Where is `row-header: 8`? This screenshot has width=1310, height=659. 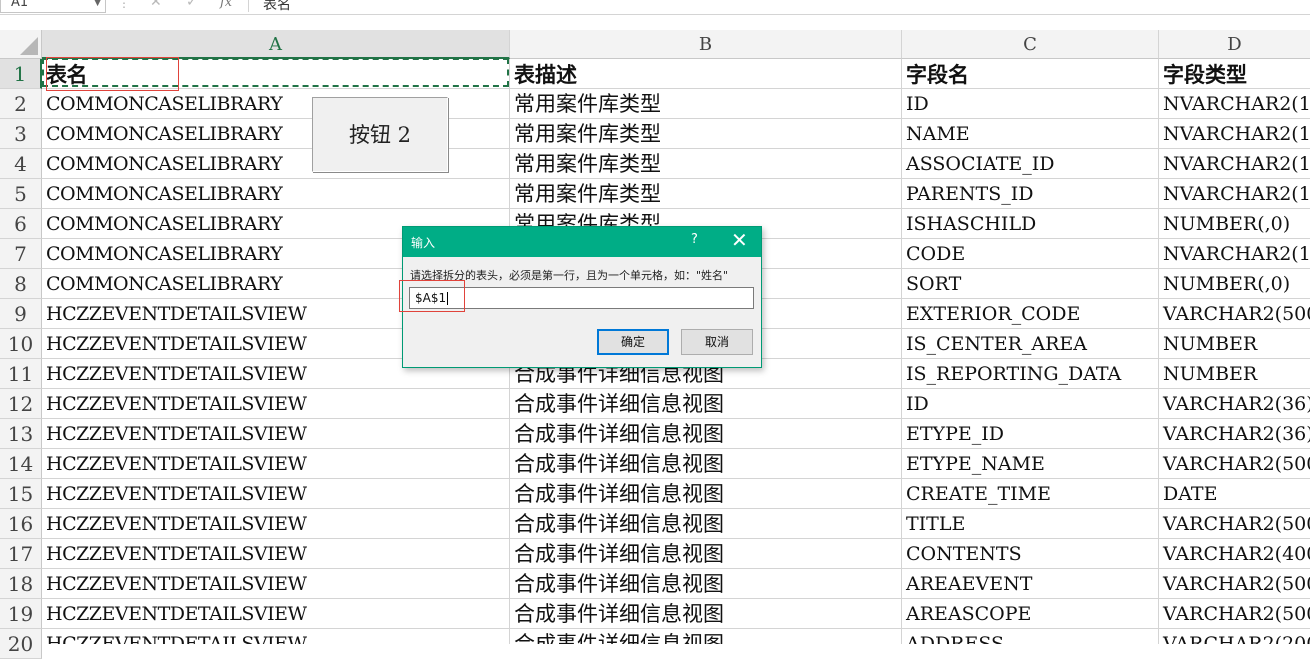 row-header: 8 is located at coordinates (21, 284).